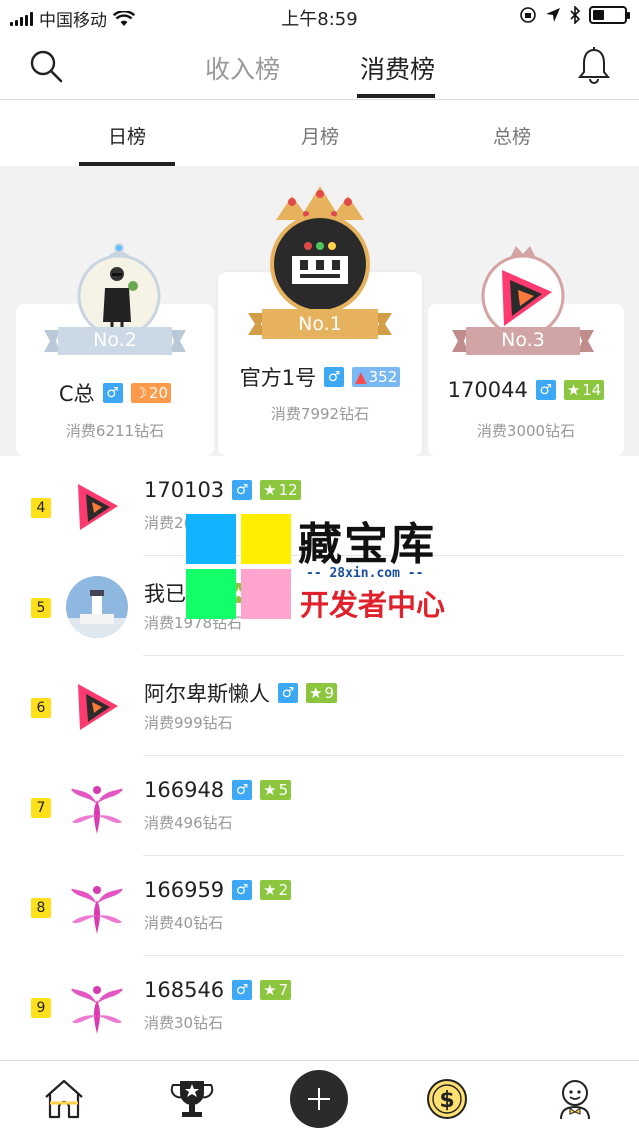  Describe the element at coordinates (167, 523) in the screenshot. I see `spend-label: 消费2(` at that location.